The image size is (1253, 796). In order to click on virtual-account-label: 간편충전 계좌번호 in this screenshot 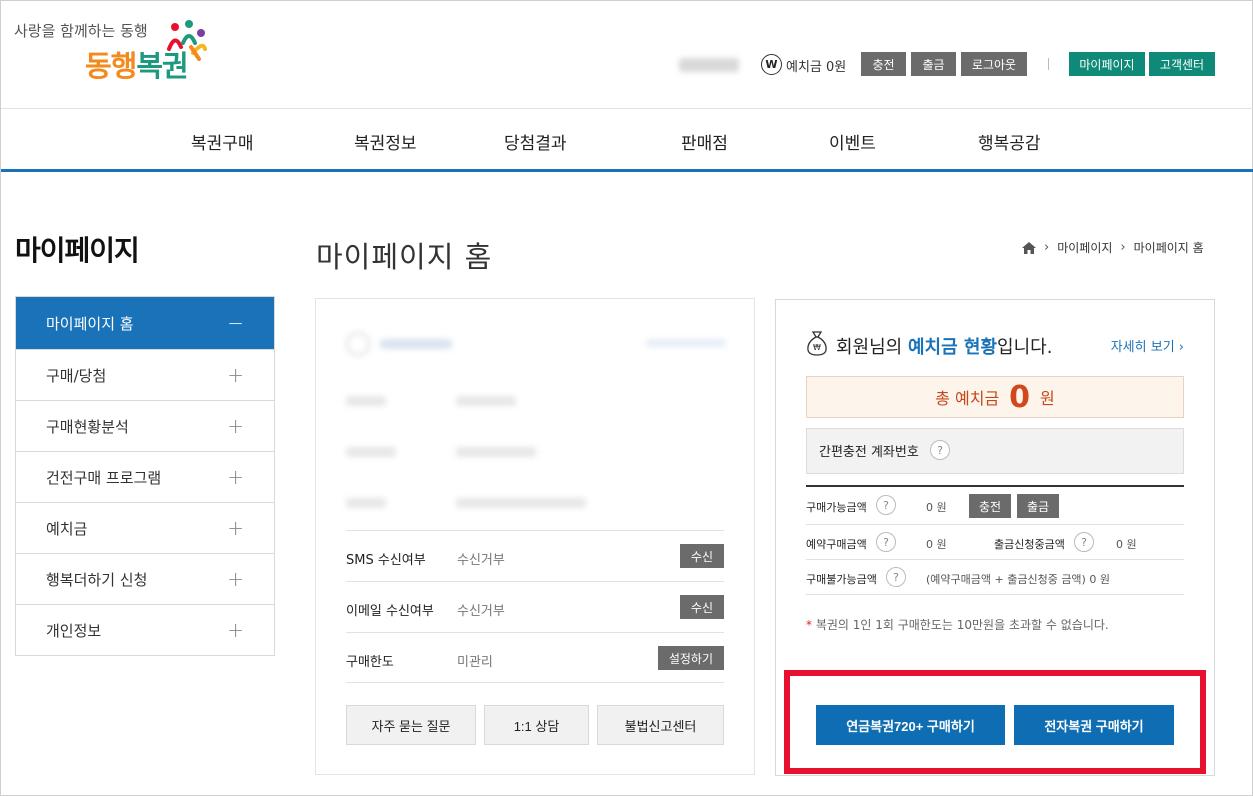, I will do `click(869, 452)`.